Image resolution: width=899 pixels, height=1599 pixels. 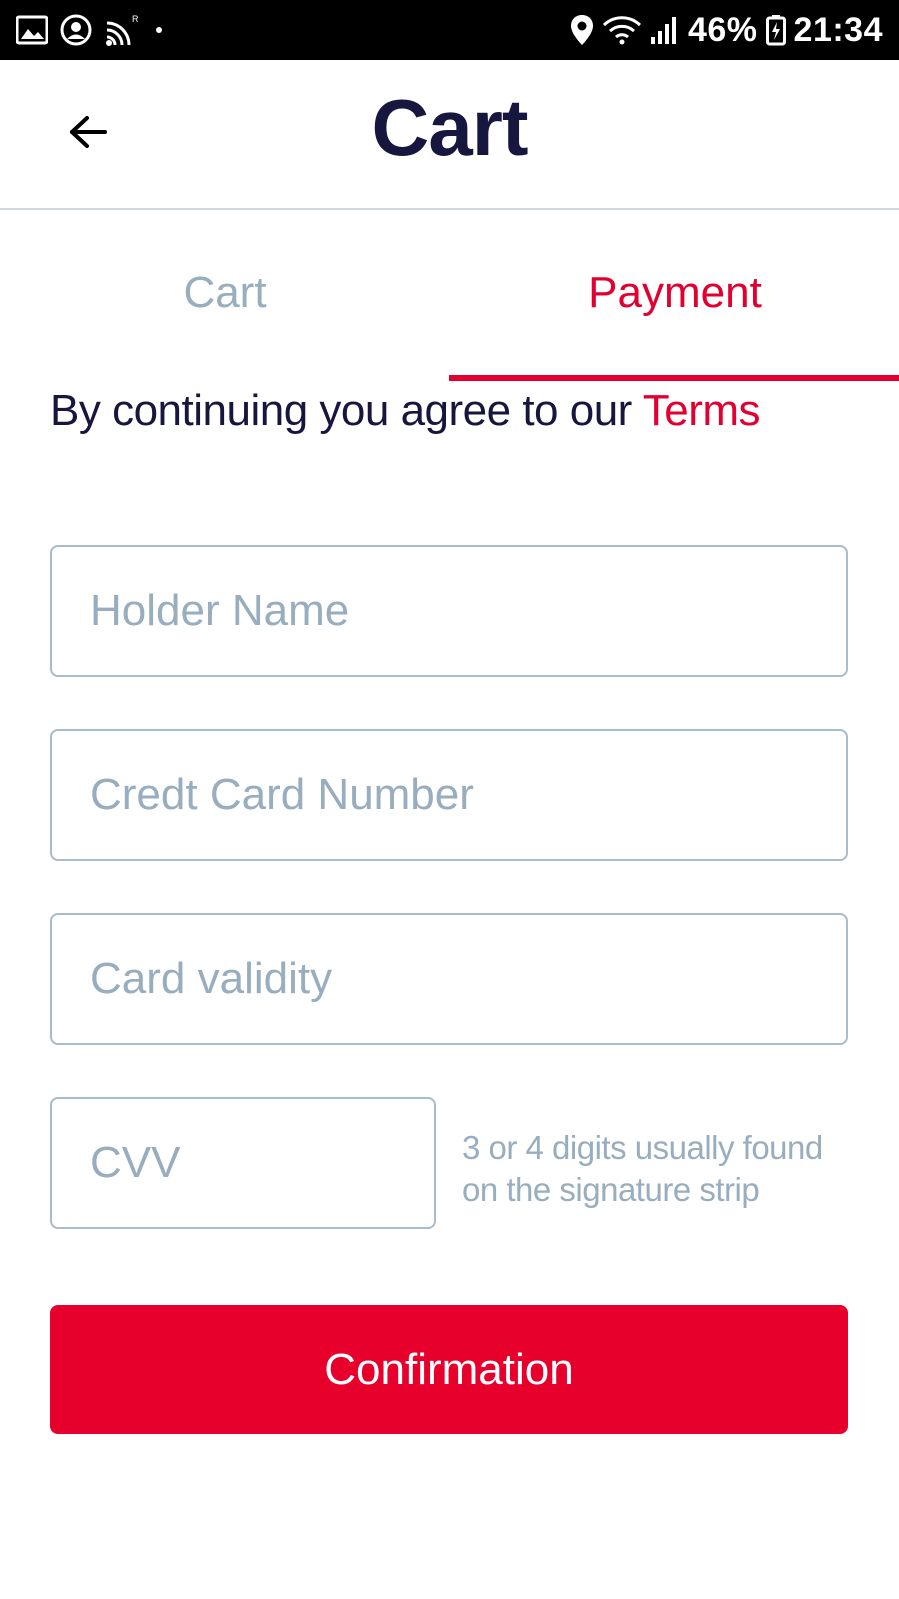 What do you see at coordinates (76, 30) in the screenshot?
I see `account-circle-icon` at bounding box center [76, 30].